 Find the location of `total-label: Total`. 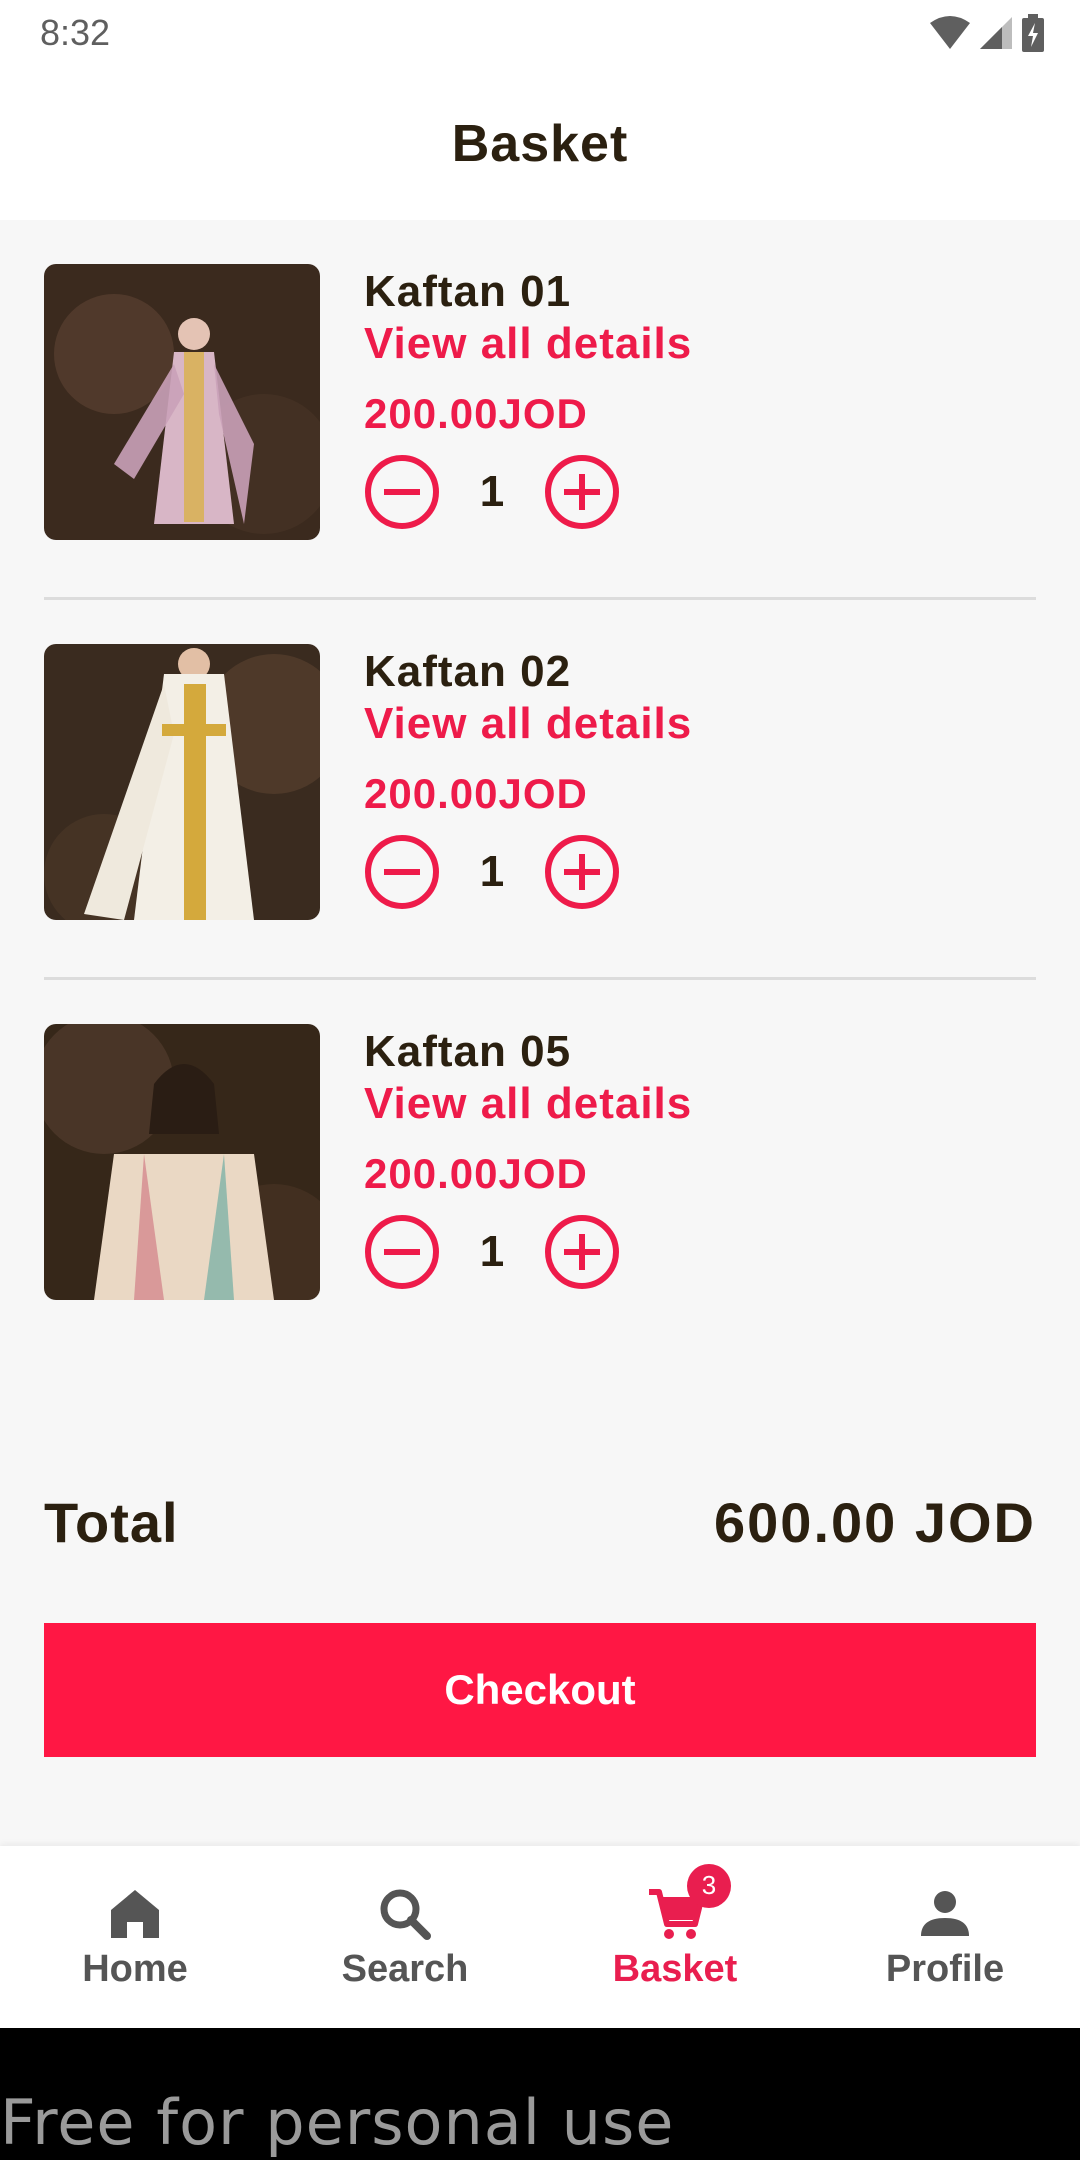

total-label: Total is located at coordinates (111, 1522).